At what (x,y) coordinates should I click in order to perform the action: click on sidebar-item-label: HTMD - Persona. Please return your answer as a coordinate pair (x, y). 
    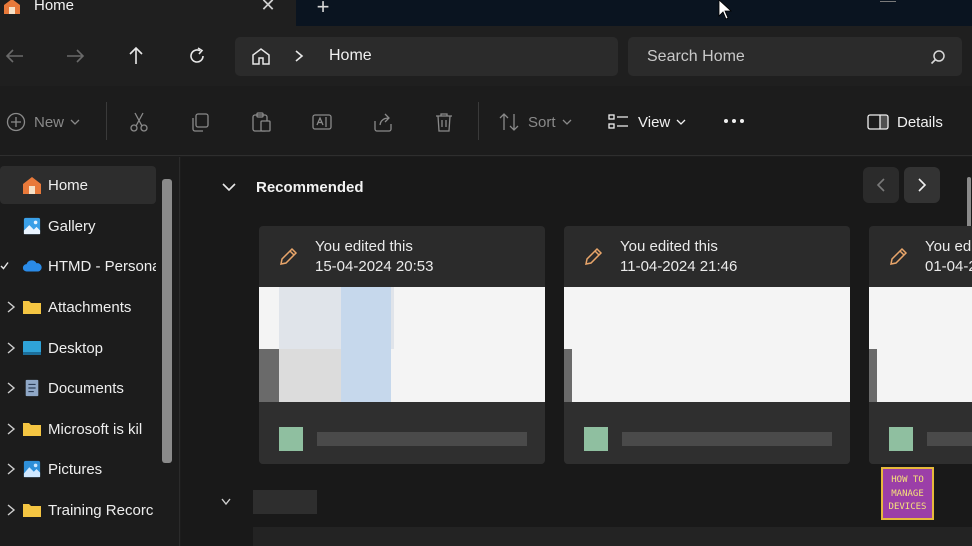
    Looking at the image, I should click on (102, 266).